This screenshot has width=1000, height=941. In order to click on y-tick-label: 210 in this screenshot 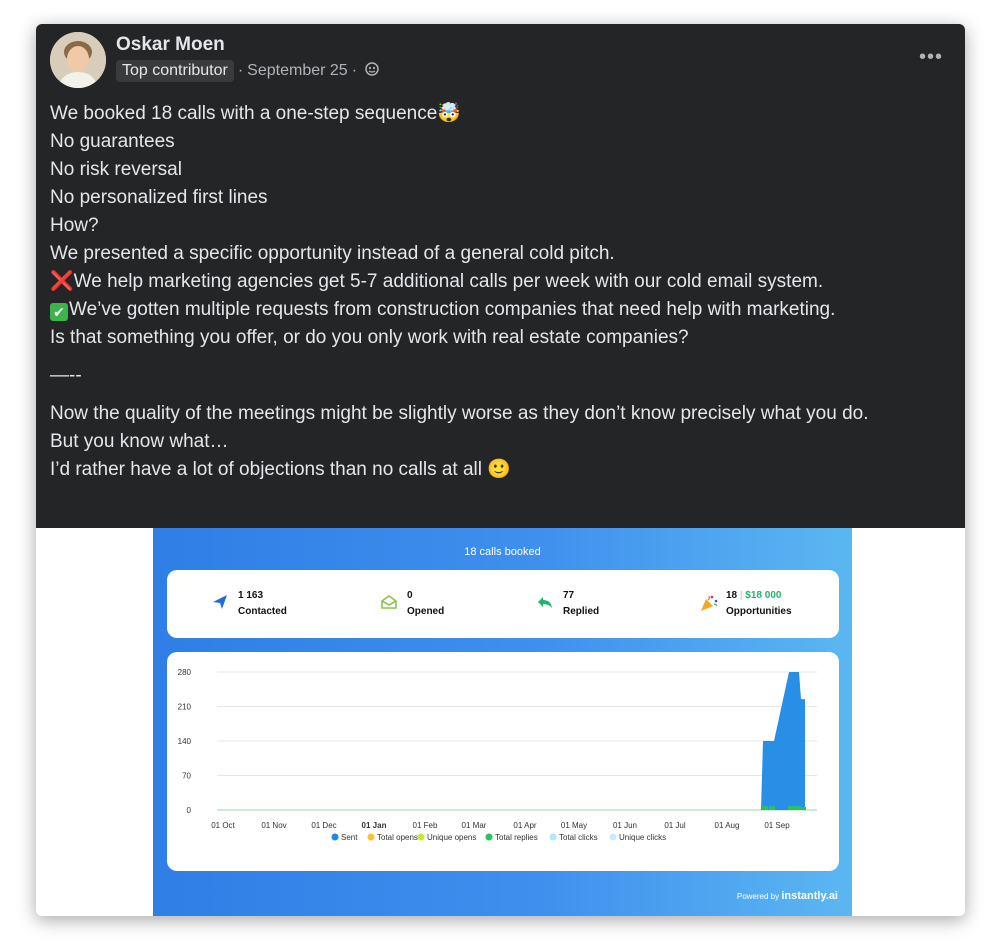, I will do `click(185, 707)`.